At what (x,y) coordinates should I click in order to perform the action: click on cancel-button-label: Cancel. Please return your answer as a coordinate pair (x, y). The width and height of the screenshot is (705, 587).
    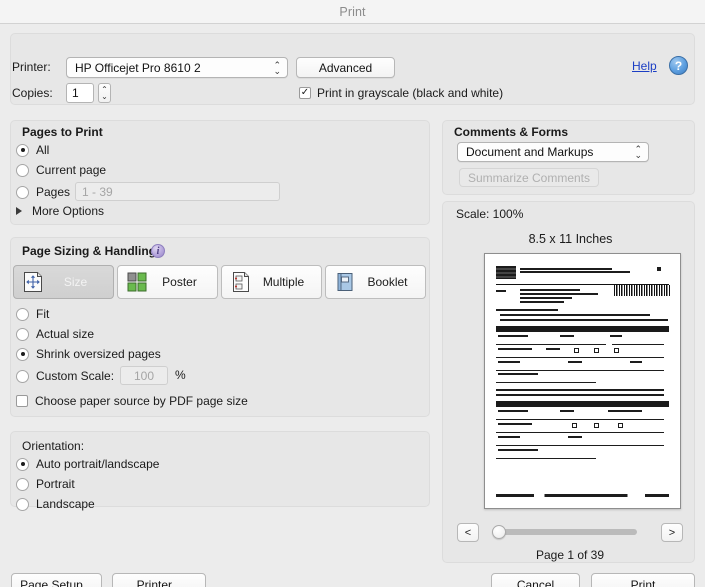
    Looking at the image, I should click on (535, 582).